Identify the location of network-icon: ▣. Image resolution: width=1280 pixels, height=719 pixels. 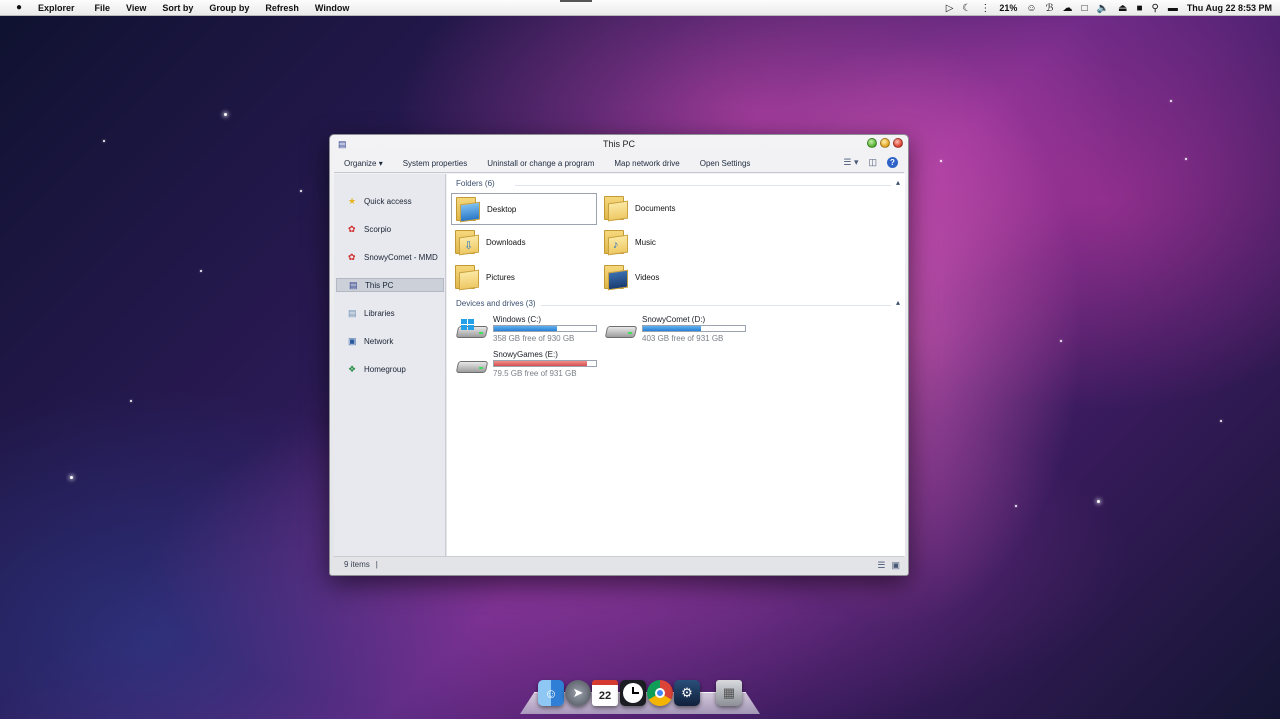
(352, 340).